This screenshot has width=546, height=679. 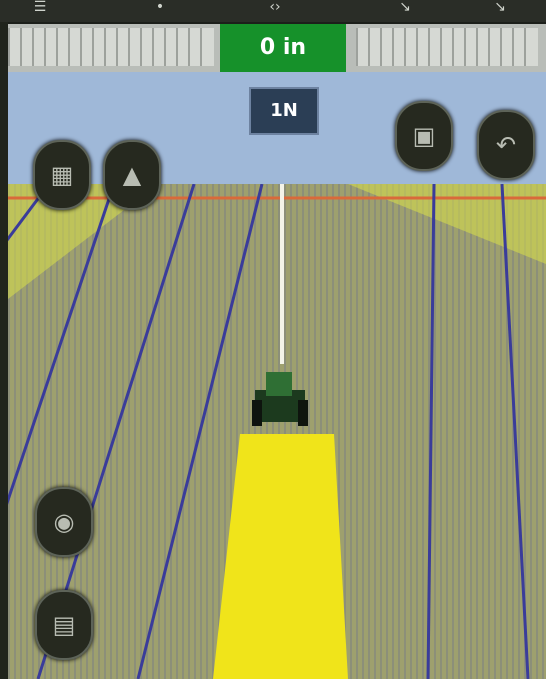 I want to click on signal-icon: •, so click(x=160, y=7).